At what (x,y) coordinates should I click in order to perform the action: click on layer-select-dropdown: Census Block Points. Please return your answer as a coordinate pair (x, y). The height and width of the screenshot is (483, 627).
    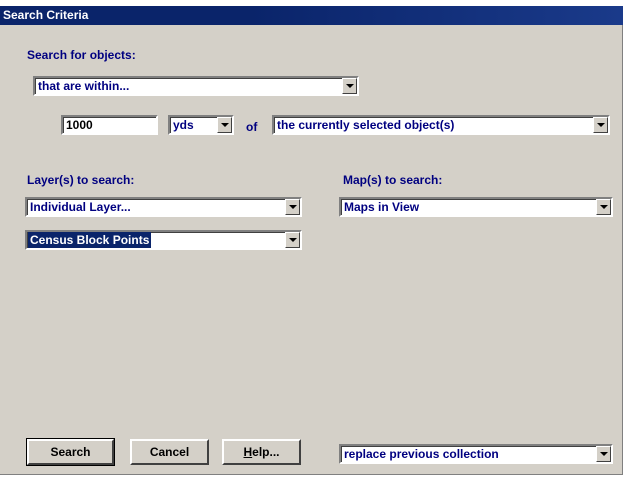
    Looking at the image, I should click on (163, 240).